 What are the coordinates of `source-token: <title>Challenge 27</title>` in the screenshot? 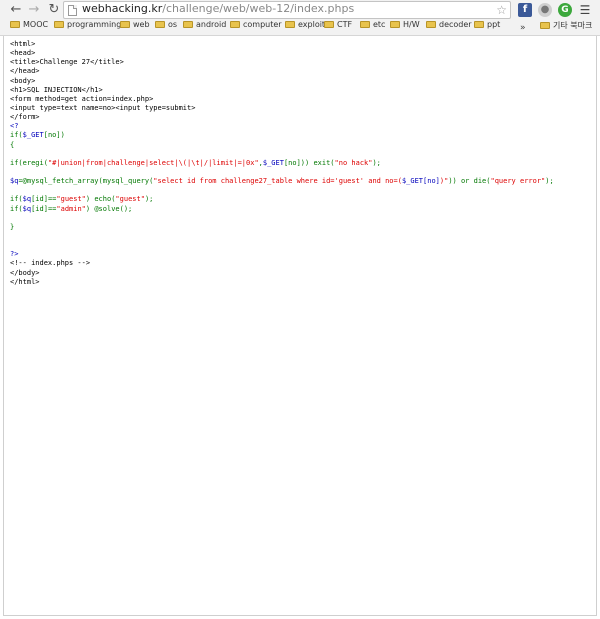 It's located at (67, 62).